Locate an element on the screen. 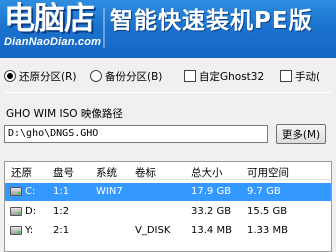 The height and width of the screenshot is (252, 336). backup-partition-label: 备份分区(B) is located at coordinates (134, 76).